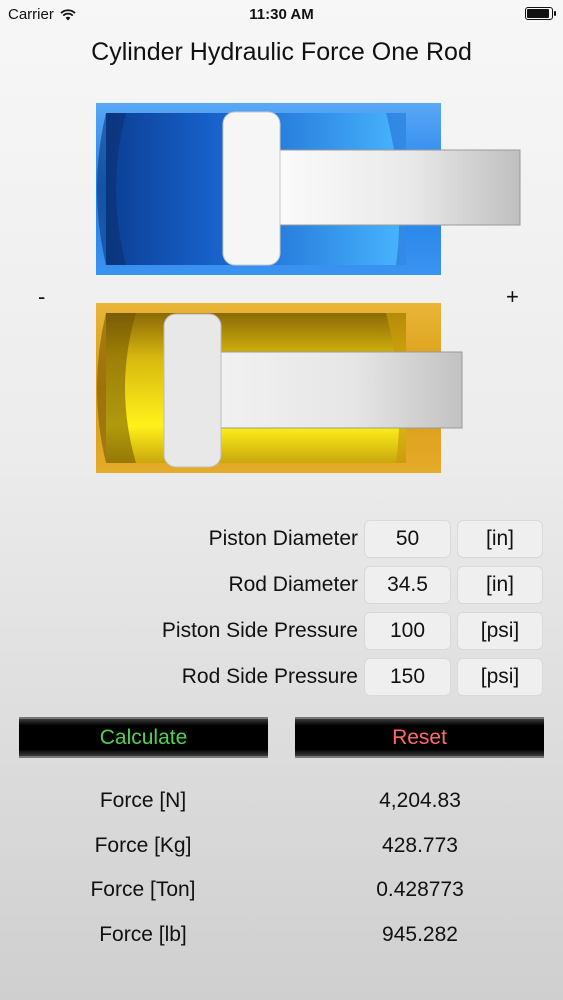 The width and height of the screenshot is (563, 1000). I want to click on status-bar: Carrier 11:30 AM, so click(281, 15).